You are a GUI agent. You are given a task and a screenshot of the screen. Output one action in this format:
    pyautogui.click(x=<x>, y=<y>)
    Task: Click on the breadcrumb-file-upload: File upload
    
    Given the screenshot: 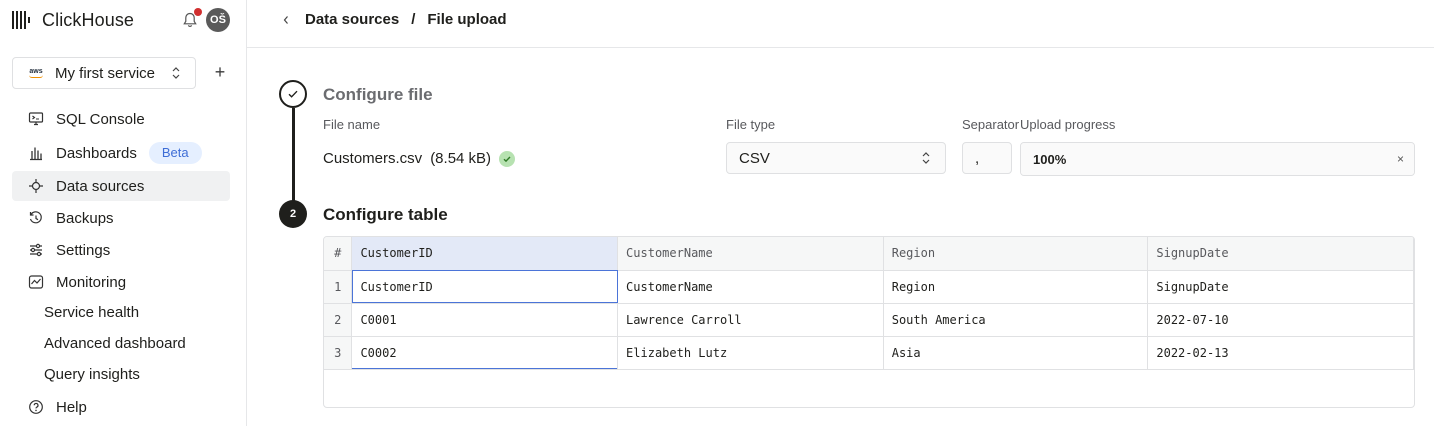 What is the action you would take?
    pyautogui.click(x=467, y=19)
    